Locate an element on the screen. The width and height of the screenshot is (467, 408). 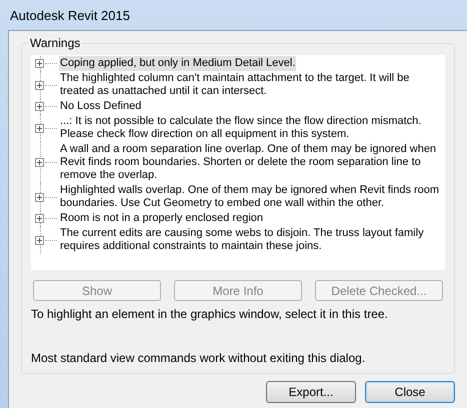
warning-item: Highlighted walls overlap. One of them may be ignored when Revit finds room boundaries. Use Cut Geometry to embed one wall within the other. is located at coordinates (251, 197).